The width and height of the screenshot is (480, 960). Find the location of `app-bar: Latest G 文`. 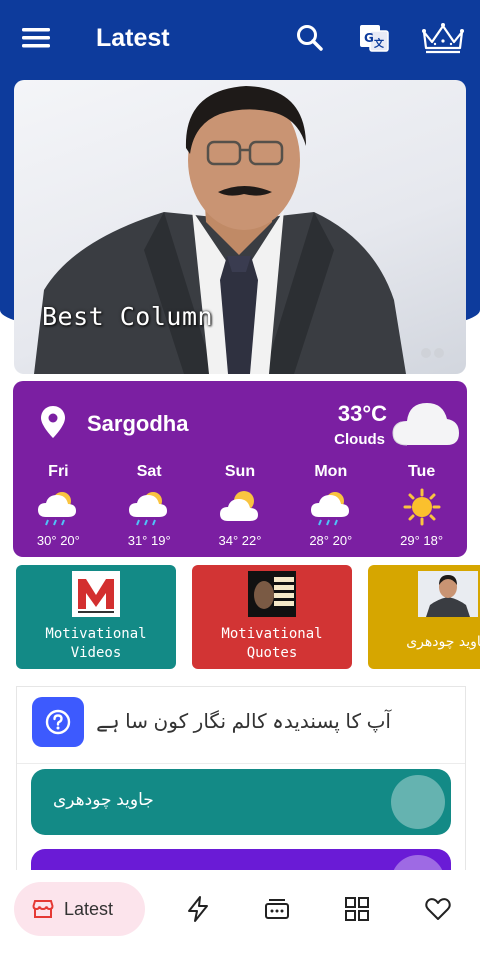

app-bar: Latest G 文 is located at coordinates (240, 39).